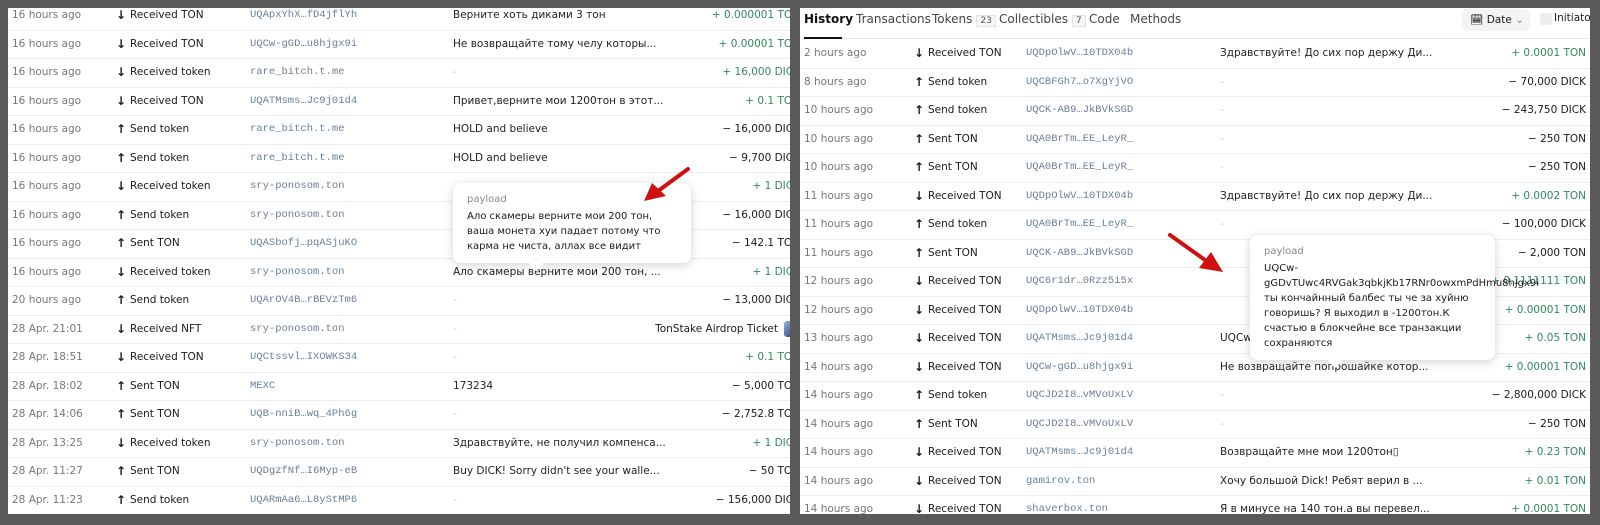 Image resolution: width=1600 pixels, height=525 pixels. I want to click on row-amount: − 16,000 DICK, so click(756, 129).